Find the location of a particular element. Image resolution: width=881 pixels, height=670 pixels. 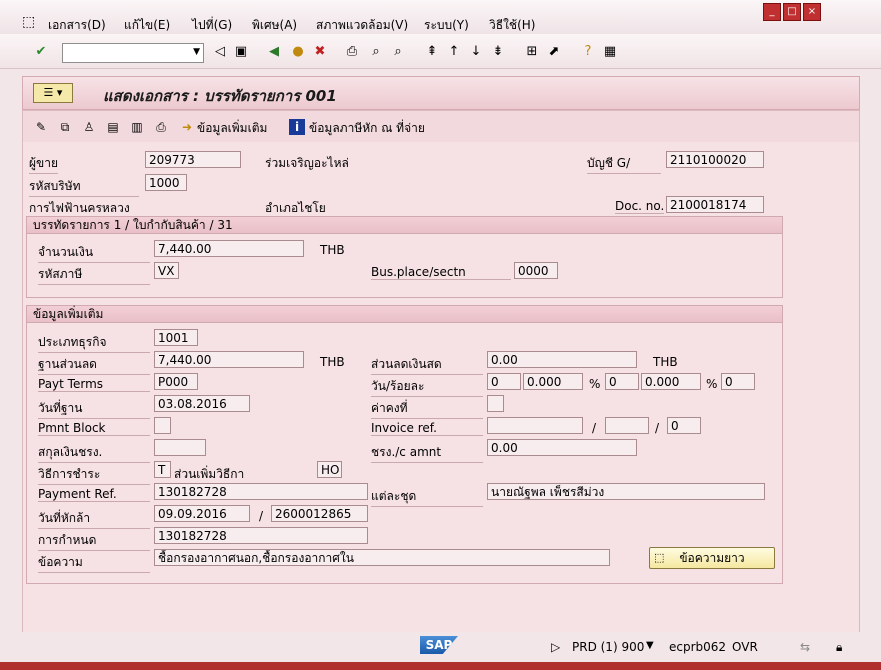

minimize-icon: _ is located at coordinates (772, 12).